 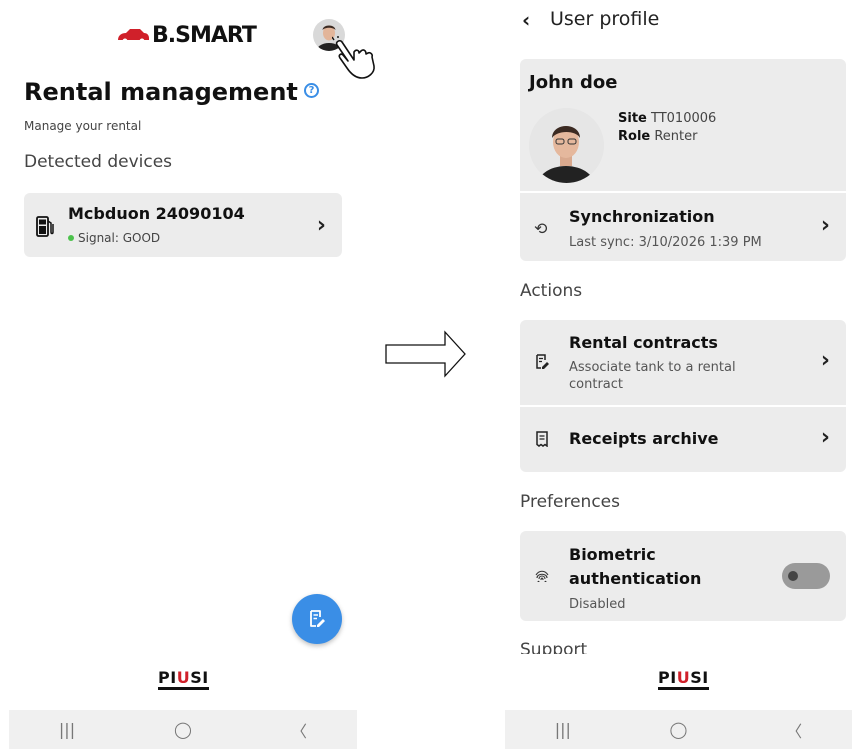 I want to click on transition-arrow-icon, so click(x=425, y=354).